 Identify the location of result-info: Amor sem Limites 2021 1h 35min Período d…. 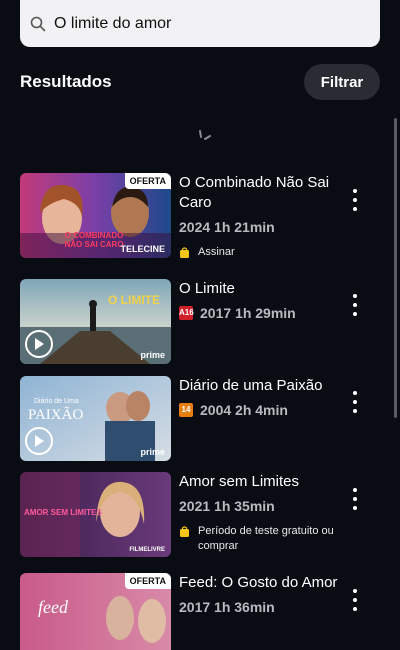
(264, 513).